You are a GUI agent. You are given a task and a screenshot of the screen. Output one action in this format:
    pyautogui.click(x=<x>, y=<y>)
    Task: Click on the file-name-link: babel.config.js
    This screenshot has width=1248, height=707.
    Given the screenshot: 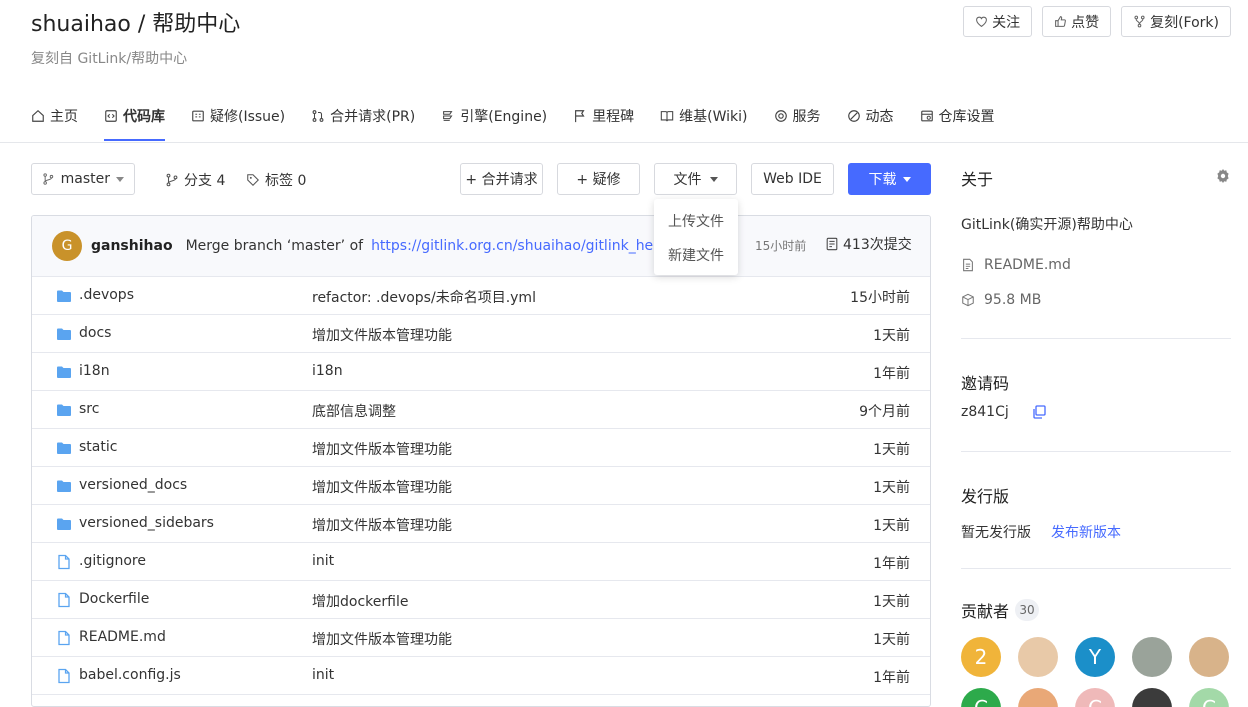 What is the action you would take?
    pyautogui.click(x=130, y=675)
    